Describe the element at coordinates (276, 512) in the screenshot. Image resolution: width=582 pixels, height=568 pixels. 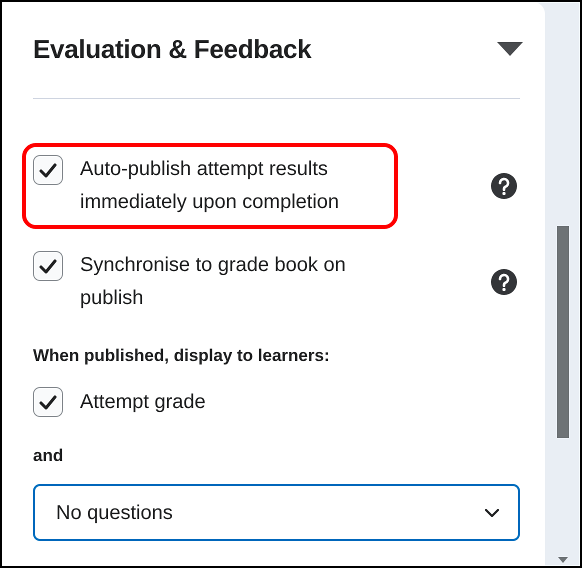
I see `questions-select: No questions` at that location.